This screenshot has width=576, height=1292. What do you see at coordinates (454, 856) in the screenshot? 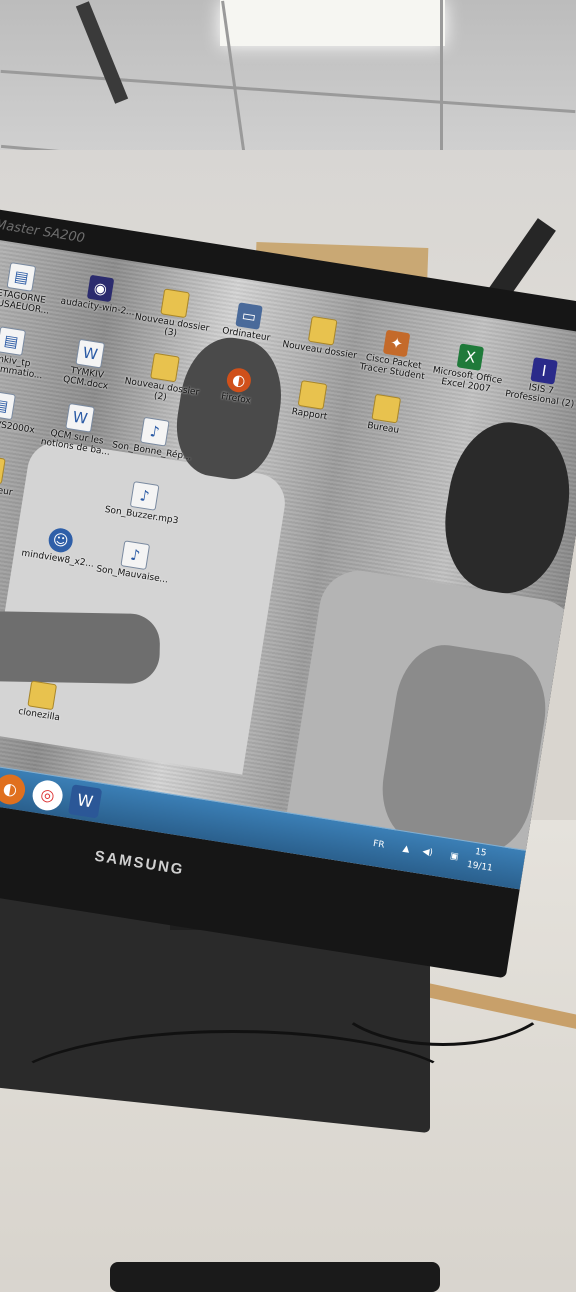
I see `network-icon: ▣` at bounding box center [454, 856].